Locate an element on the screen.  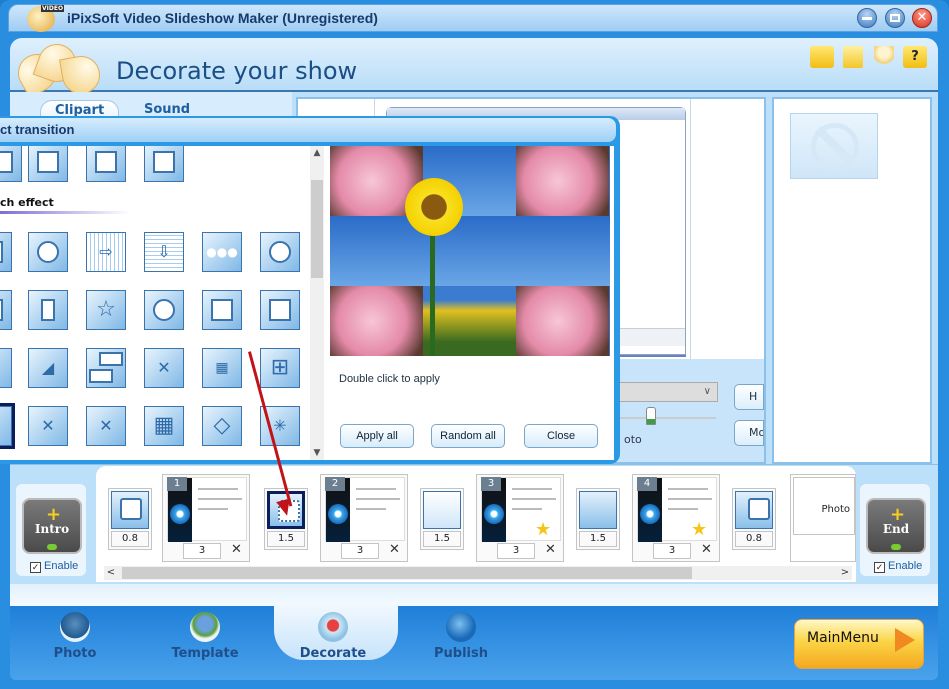
effect-dots-grid: ●●● is located at coordinates (222, 252).